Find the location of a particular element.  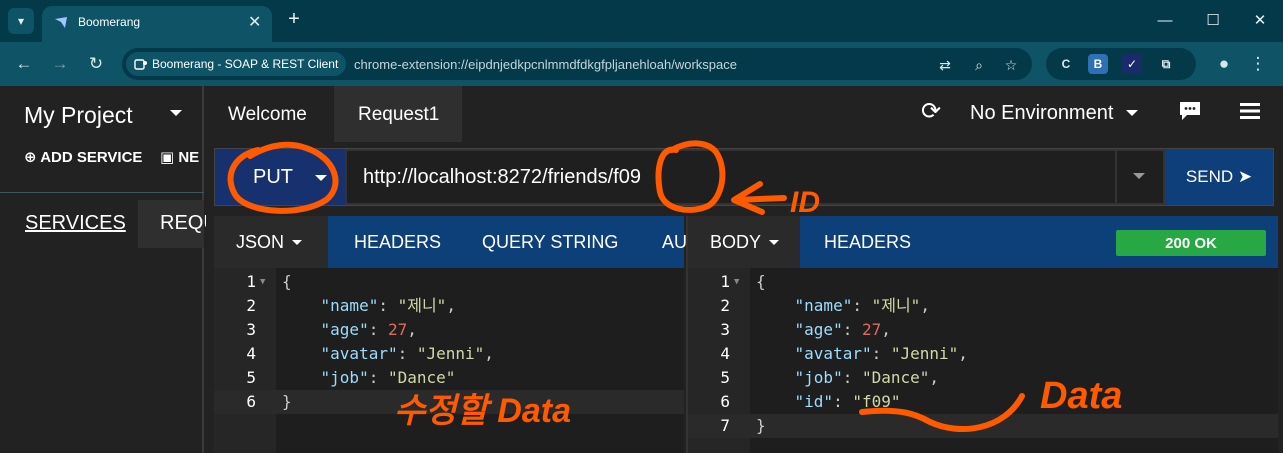

request-bar: PUT SEND ➤ is located at coordinates (744, 177).